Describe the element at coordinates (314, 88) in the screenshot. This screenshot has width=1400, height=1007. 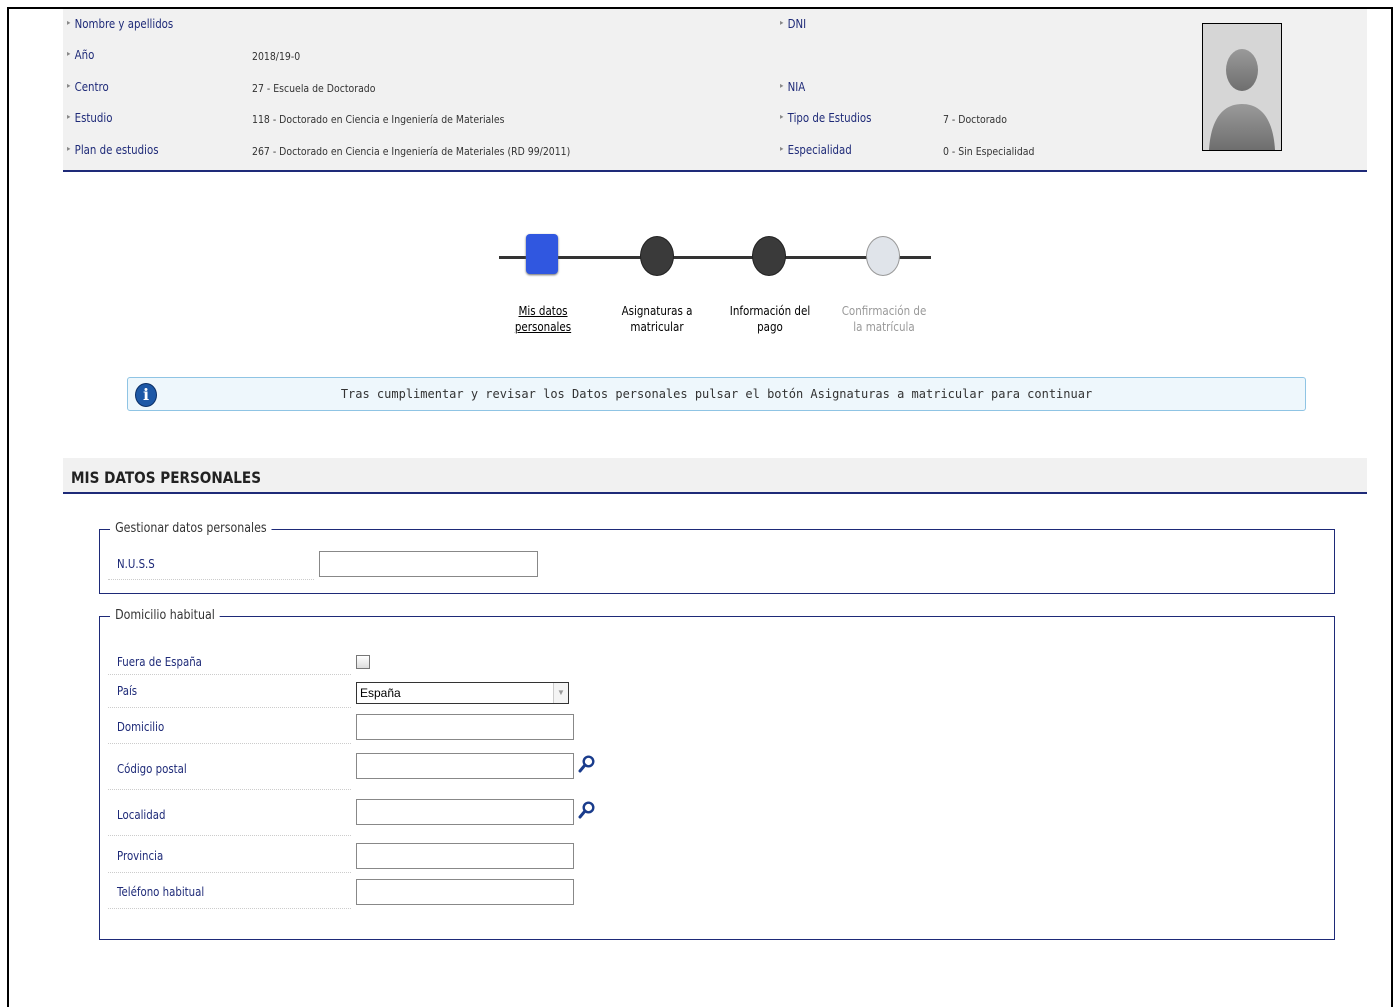
I see `value-centro: 27 - Escuela de Doctorado` at that location.